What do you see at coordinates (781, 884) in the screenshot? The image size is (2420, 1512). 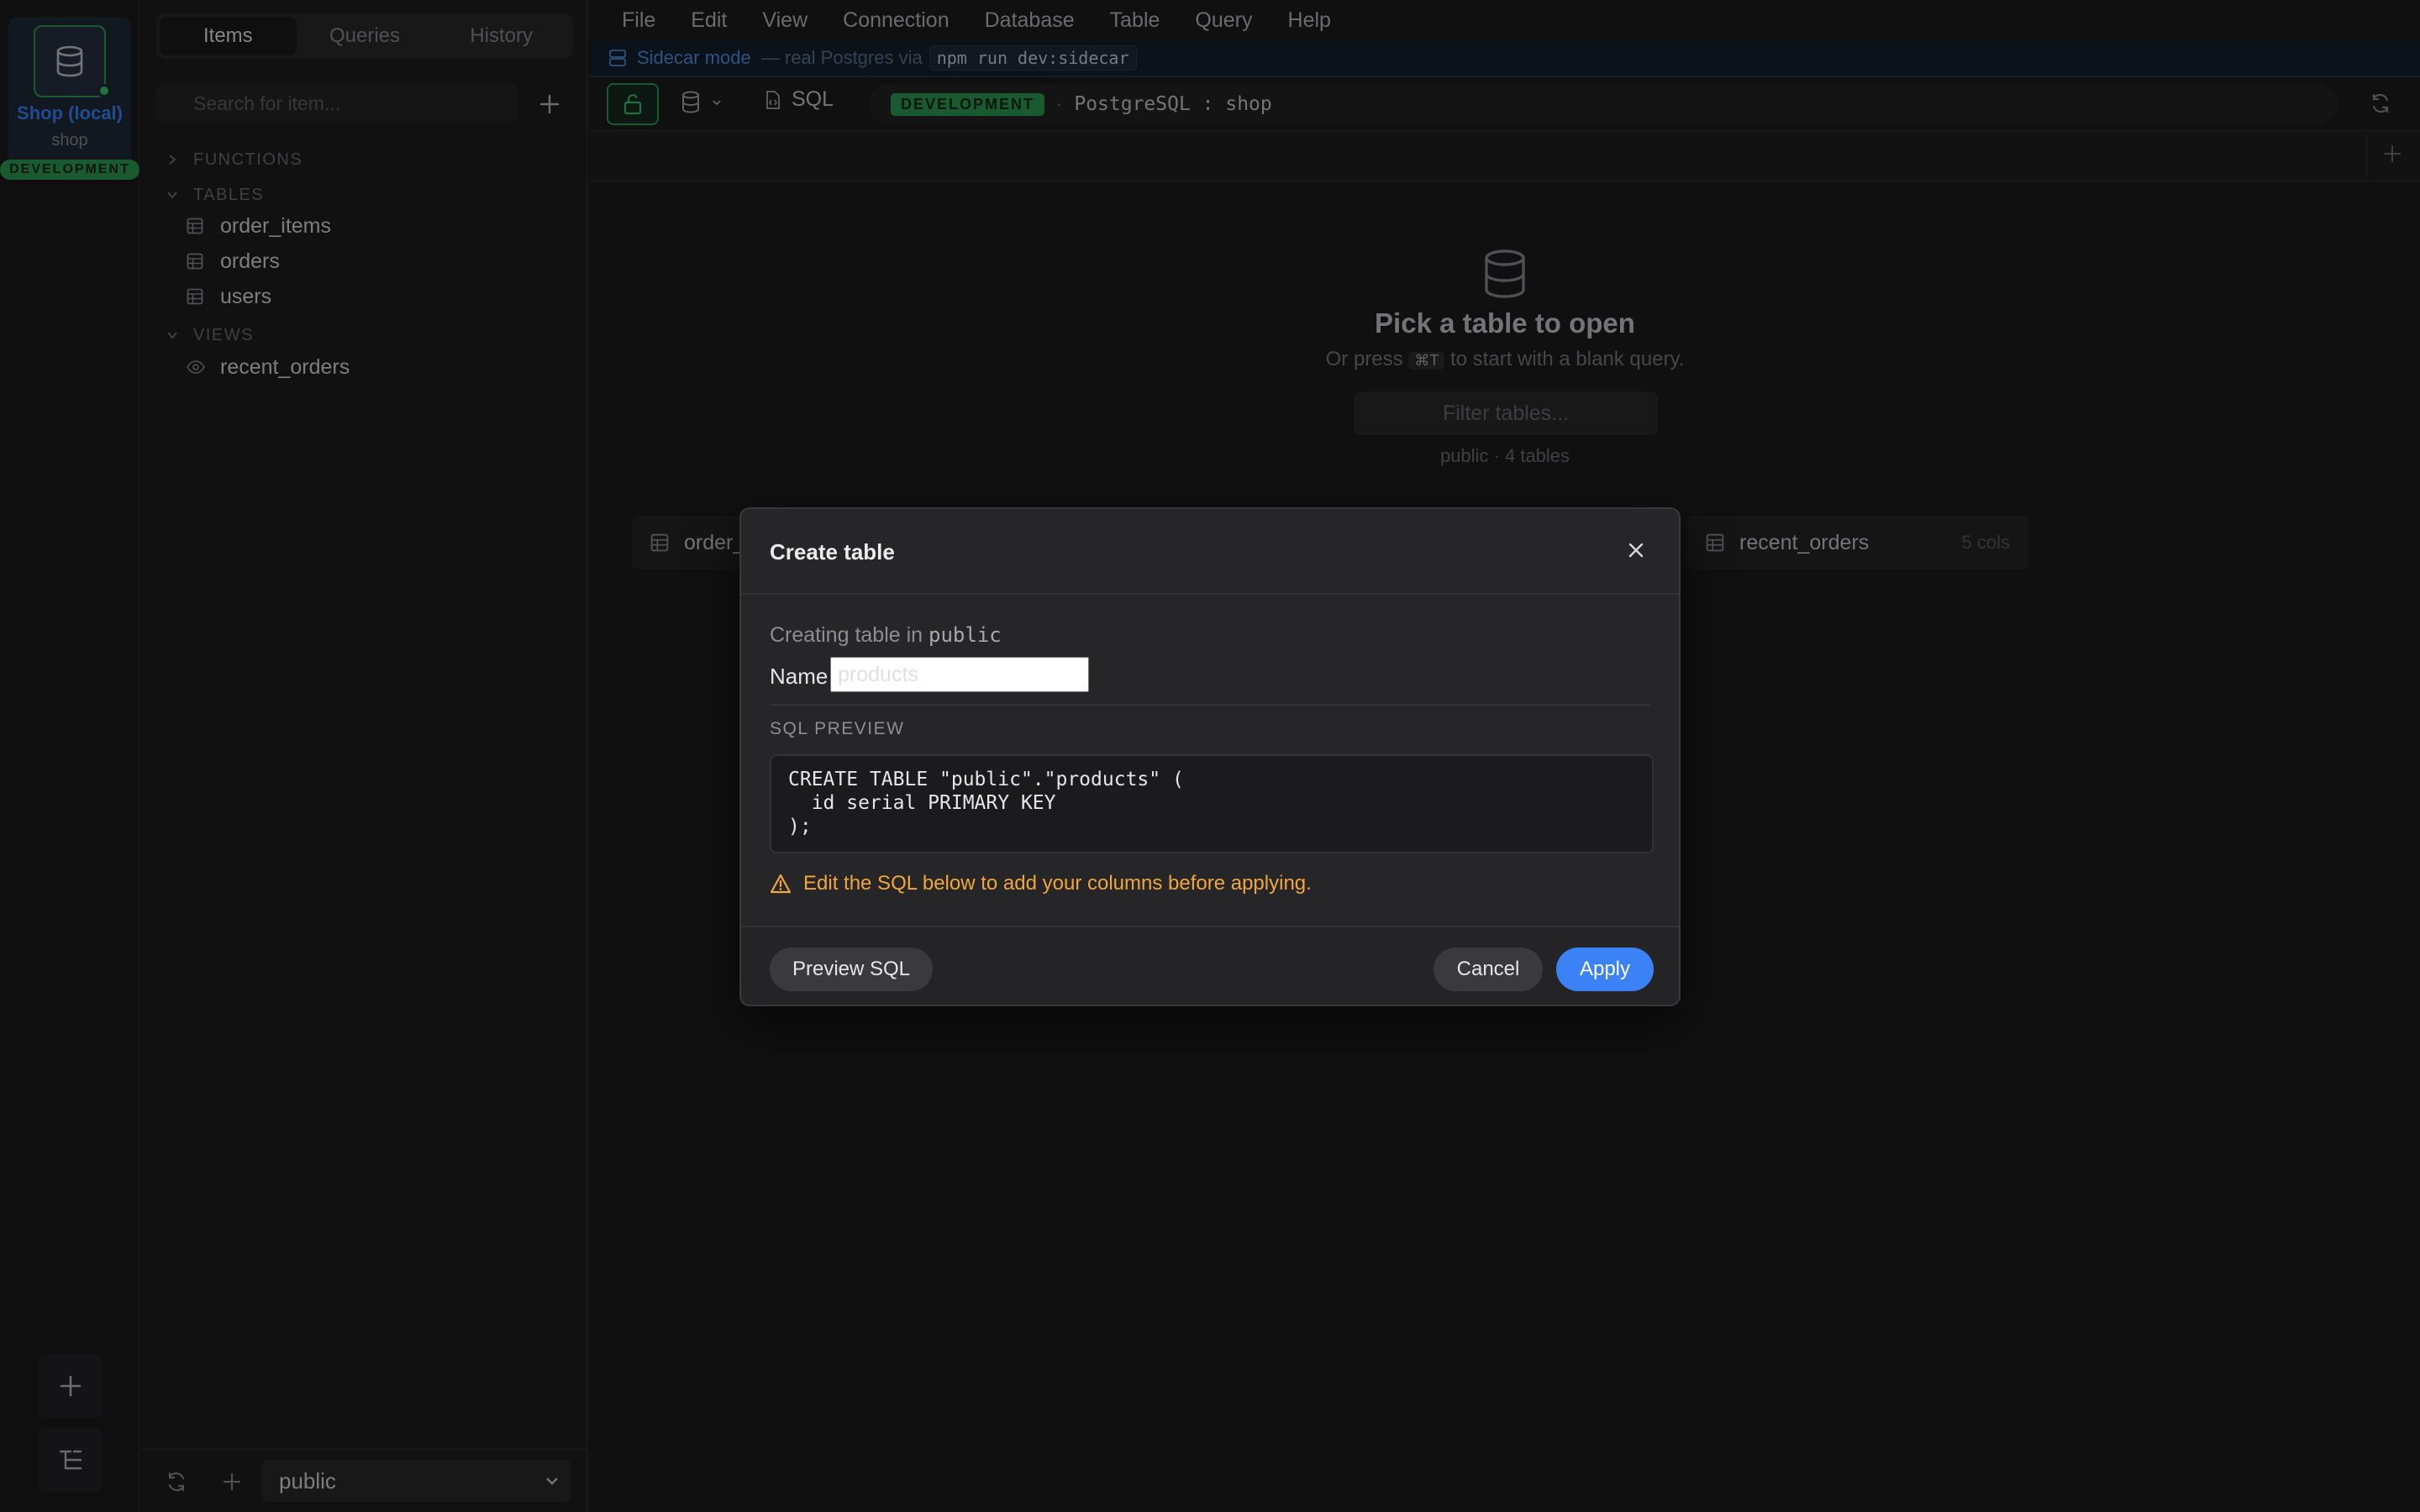 I see `warning-icon` at bounding box center [781, 884].